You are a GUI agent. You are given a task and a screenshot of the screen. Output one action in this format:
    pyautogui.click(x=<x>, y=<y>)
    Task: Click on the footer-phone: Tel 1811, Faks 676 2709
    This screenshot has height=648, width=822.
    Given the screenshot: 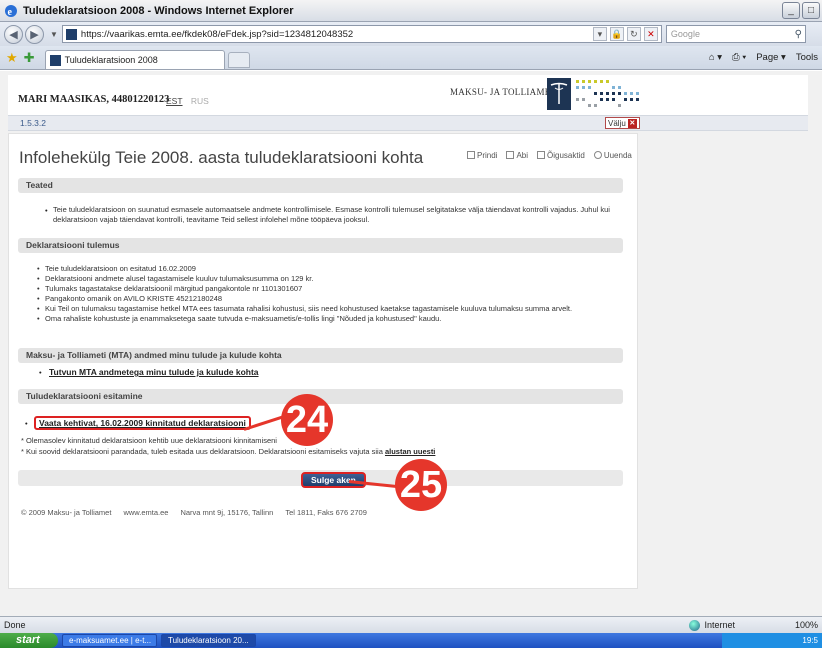 What is the action you would take?
    pyautogui.click(x=326, y=512)
    